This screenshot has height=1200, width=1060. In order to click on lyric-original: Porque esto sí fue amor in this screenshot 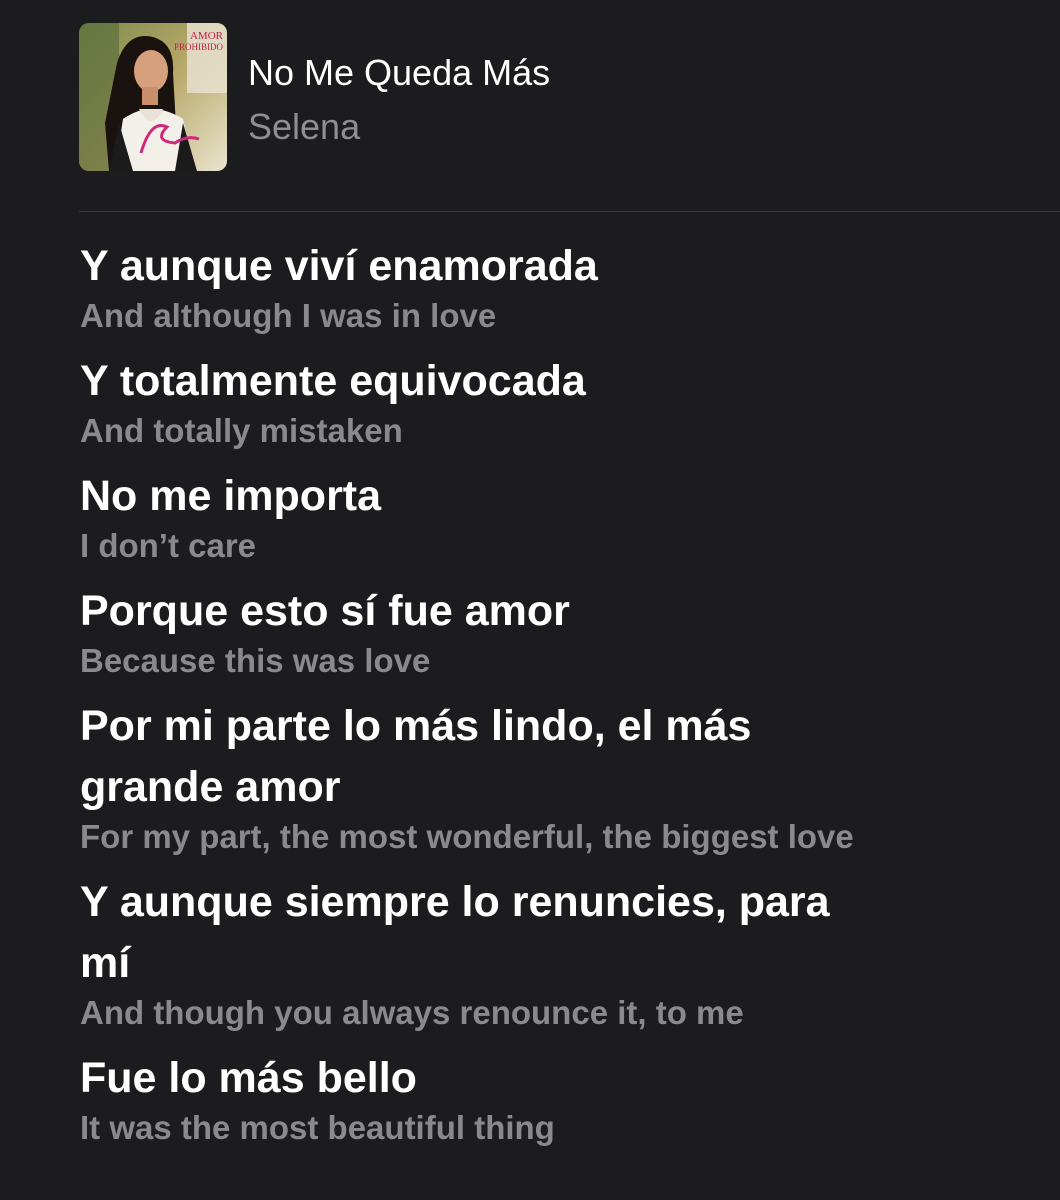, I will do `click(325, 611)`.